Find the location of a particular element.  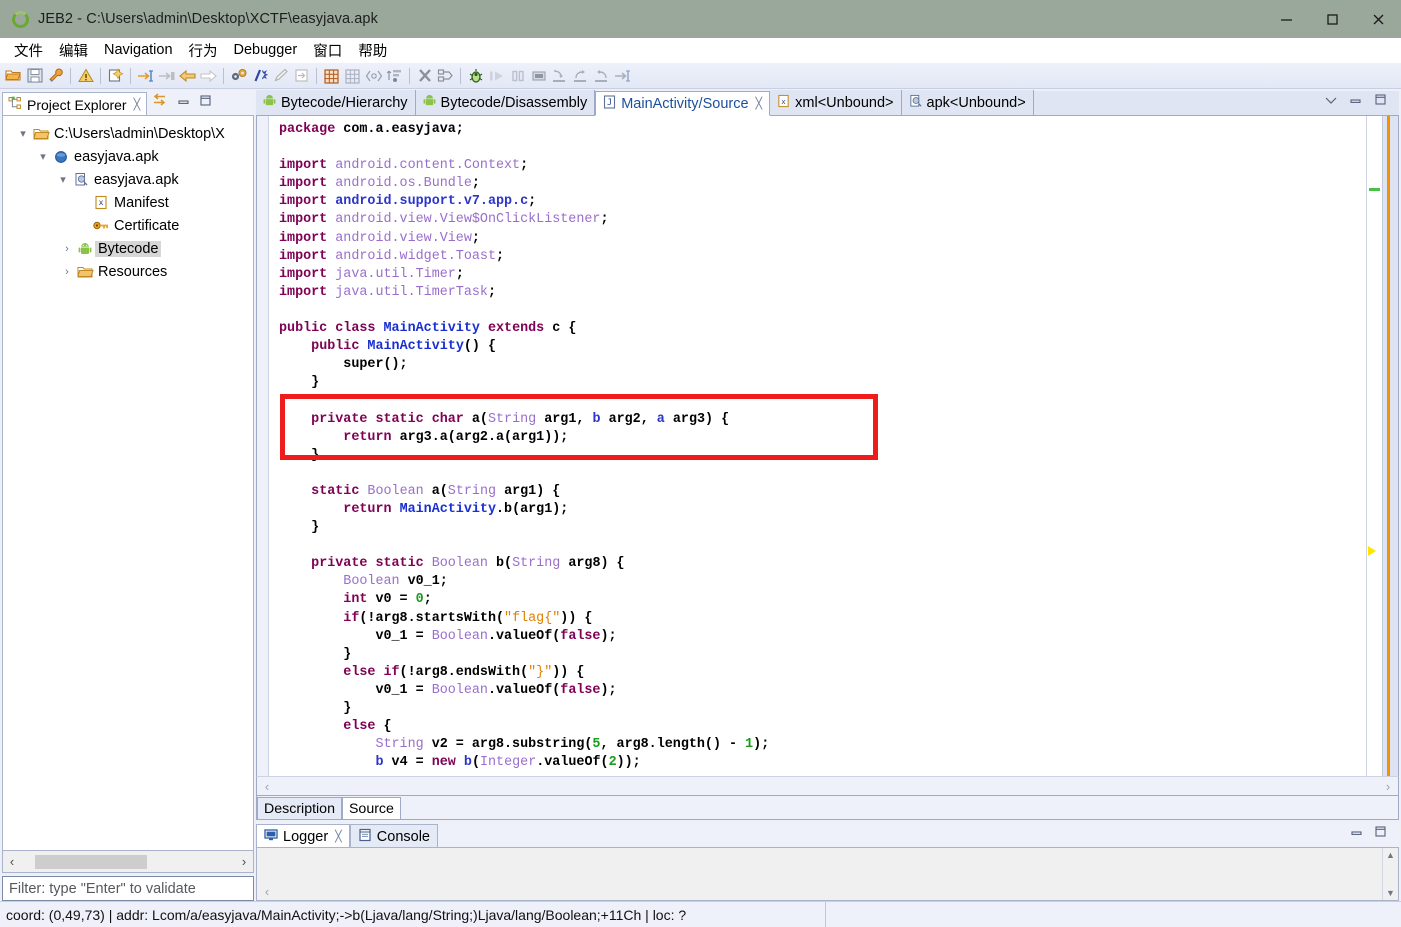

tab-bytecode-hierarchy: Bytecode/Hierarchy is located at coordinates (336, 102).